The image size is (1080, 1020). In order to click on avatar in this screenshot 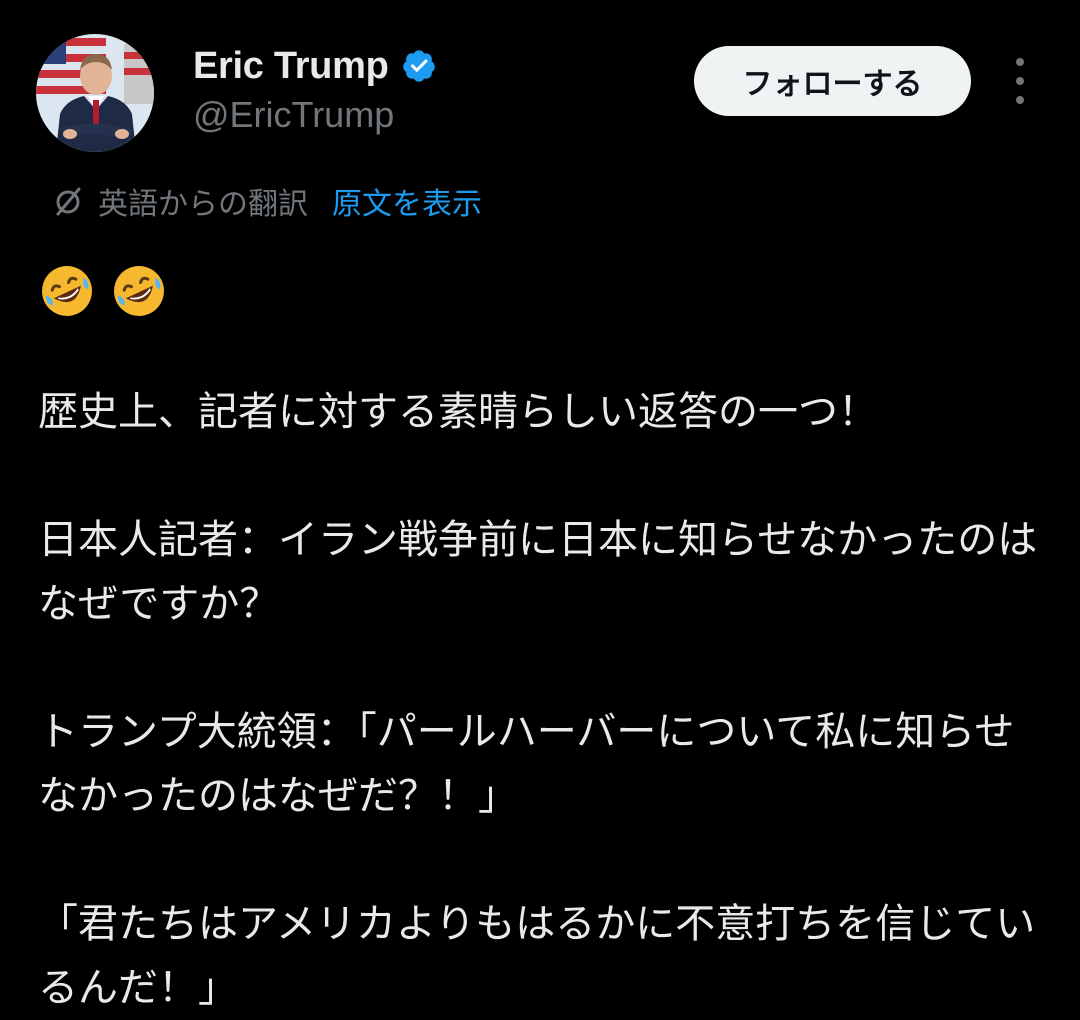, I will do `click(95, 93)`.